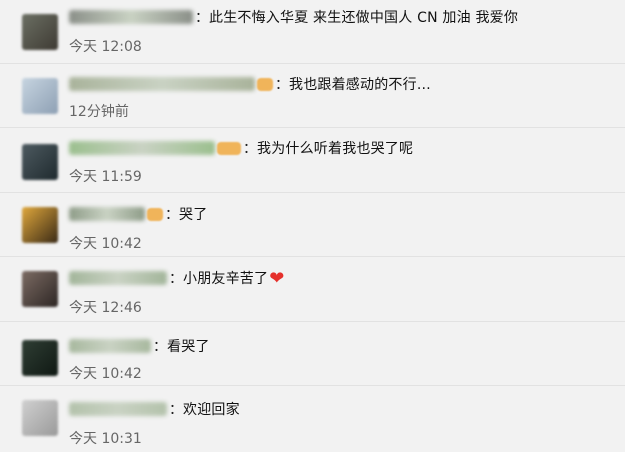  What do you see at coordinates (105, 177) in the screenshot?
I see `comment-time: 今天 11:59` at bounding box center [105, 177].